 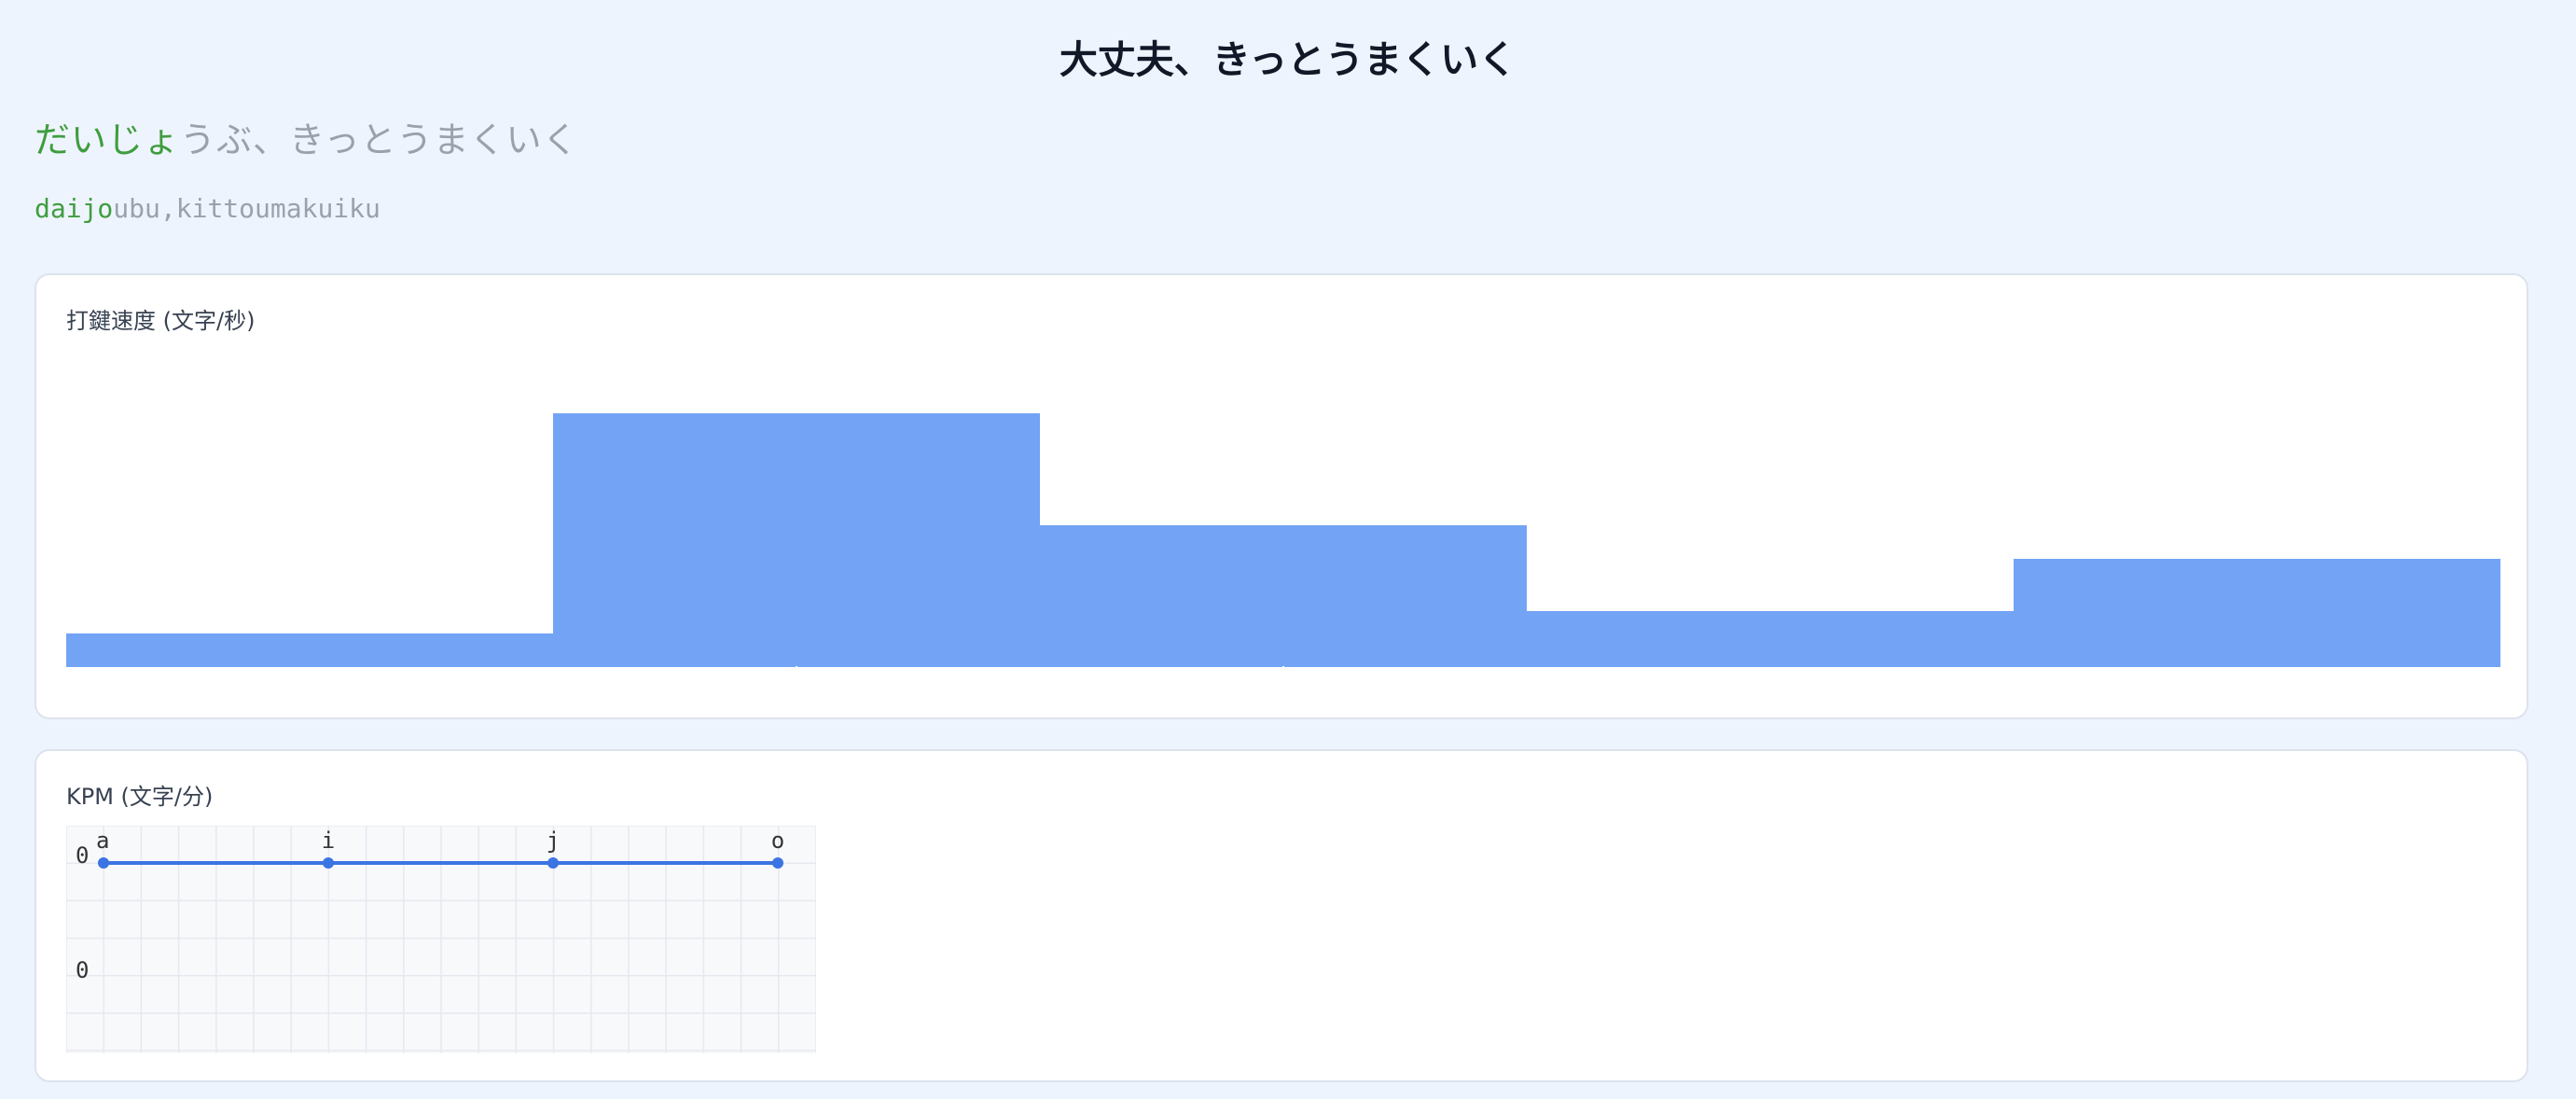 I want to click on kana-prompt: だいじょうぶ、きっとうまくいく, so click(x=307, y=140).